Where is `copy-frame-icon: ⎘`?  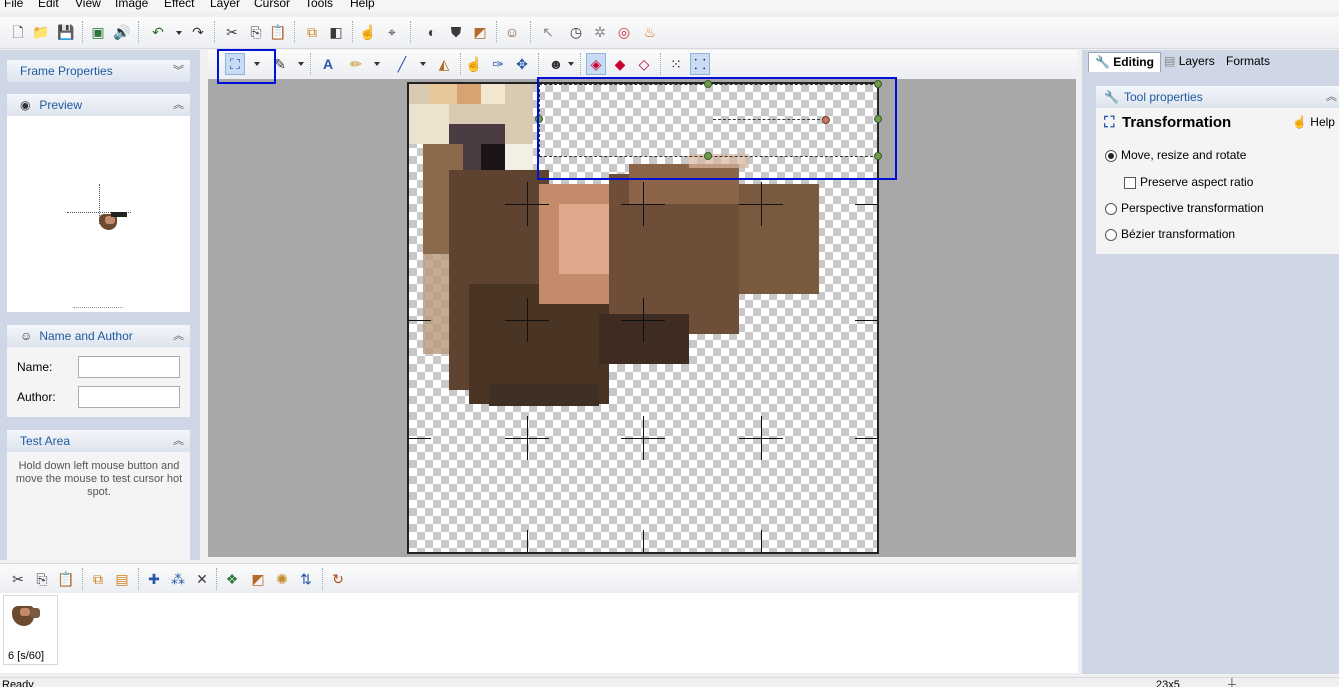 copy-frame-icon: ⎘ is located at coordinates (42, 579).